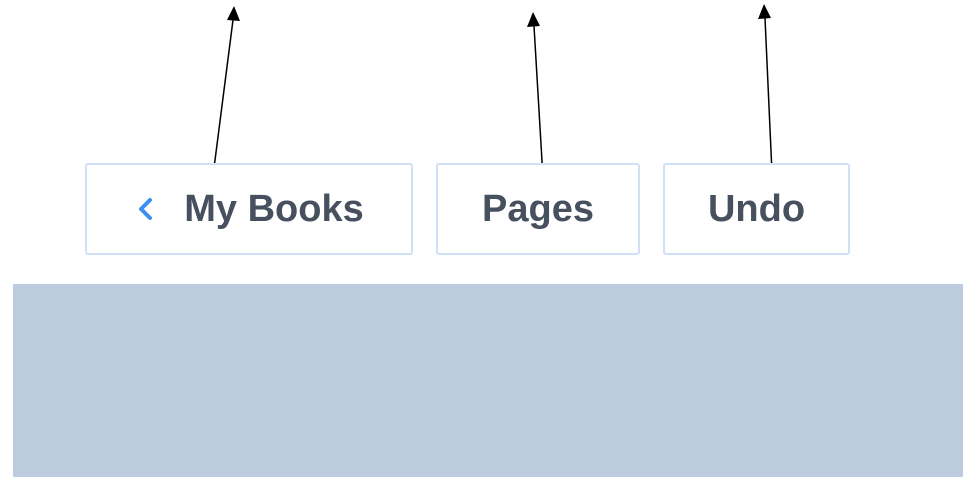 The width and height of the screenshot is (963, 477). I want to click on my-books-button: My Books, so click(249, 209).